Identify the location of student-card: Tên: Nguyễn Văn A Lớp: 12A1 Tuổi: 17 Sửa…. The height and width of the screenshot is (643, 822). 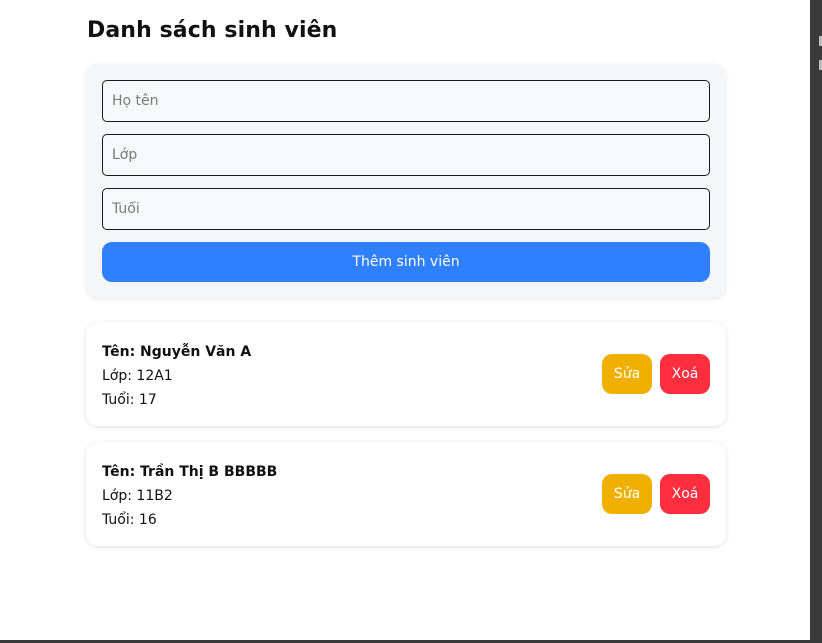
(406, 374).